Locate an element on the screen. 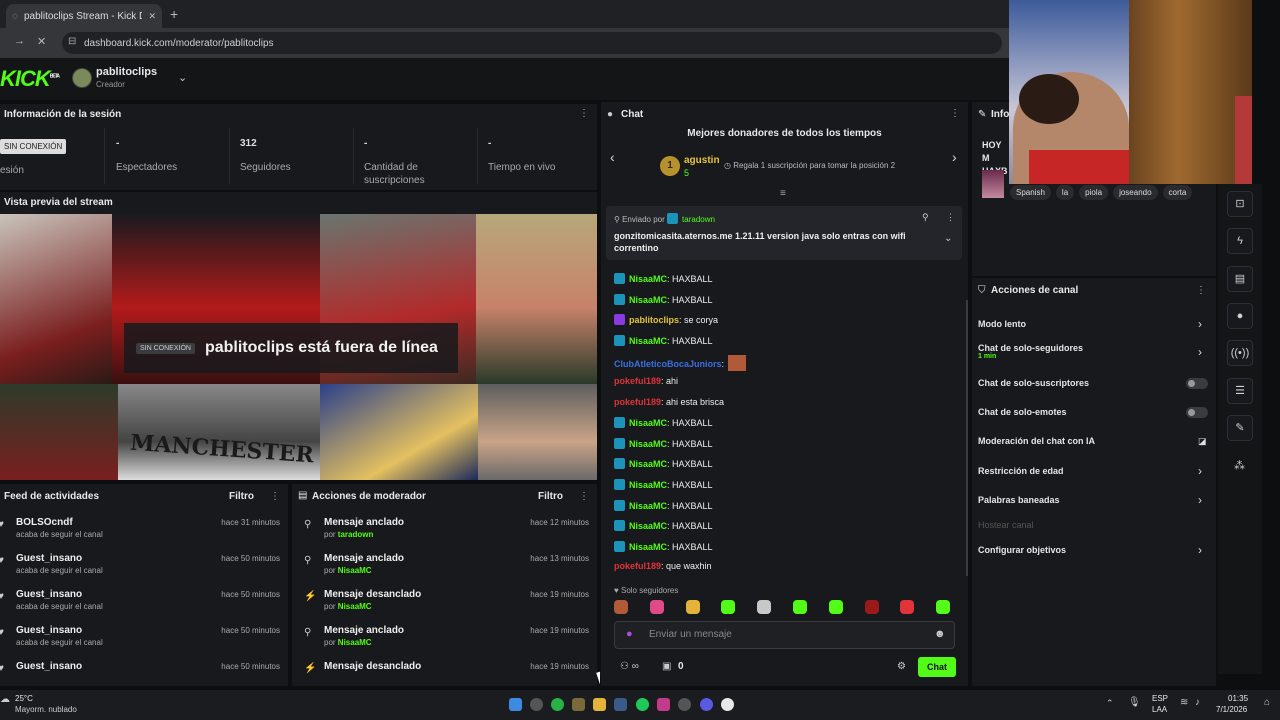  next-arrow-icon: › is located at coordinates (954, 157).